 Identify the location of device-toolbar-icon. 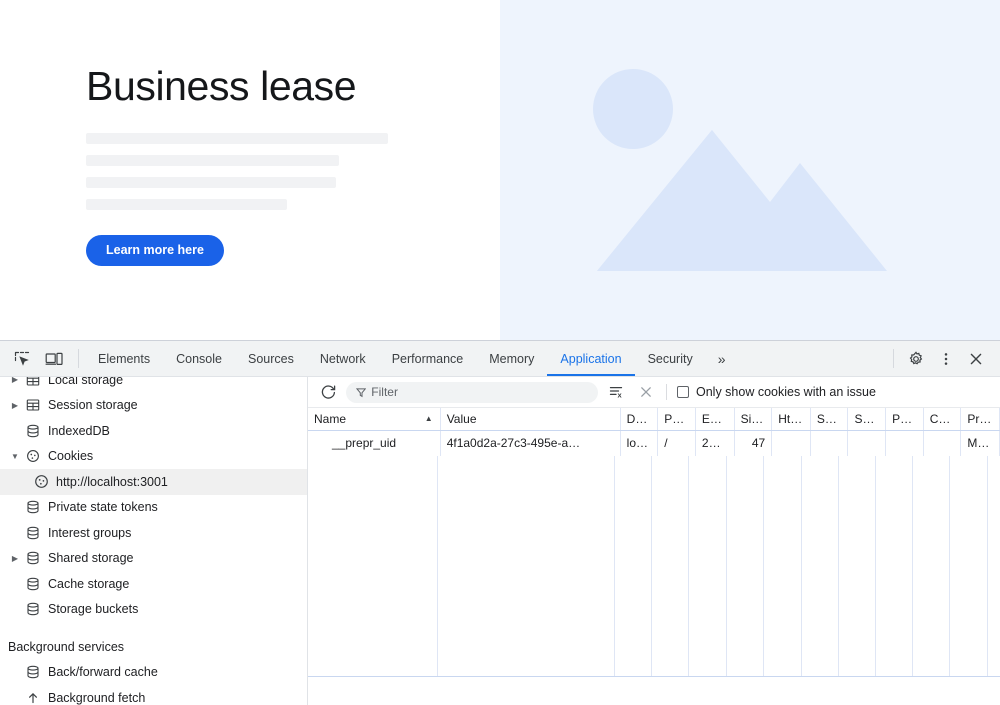
(54, 359).